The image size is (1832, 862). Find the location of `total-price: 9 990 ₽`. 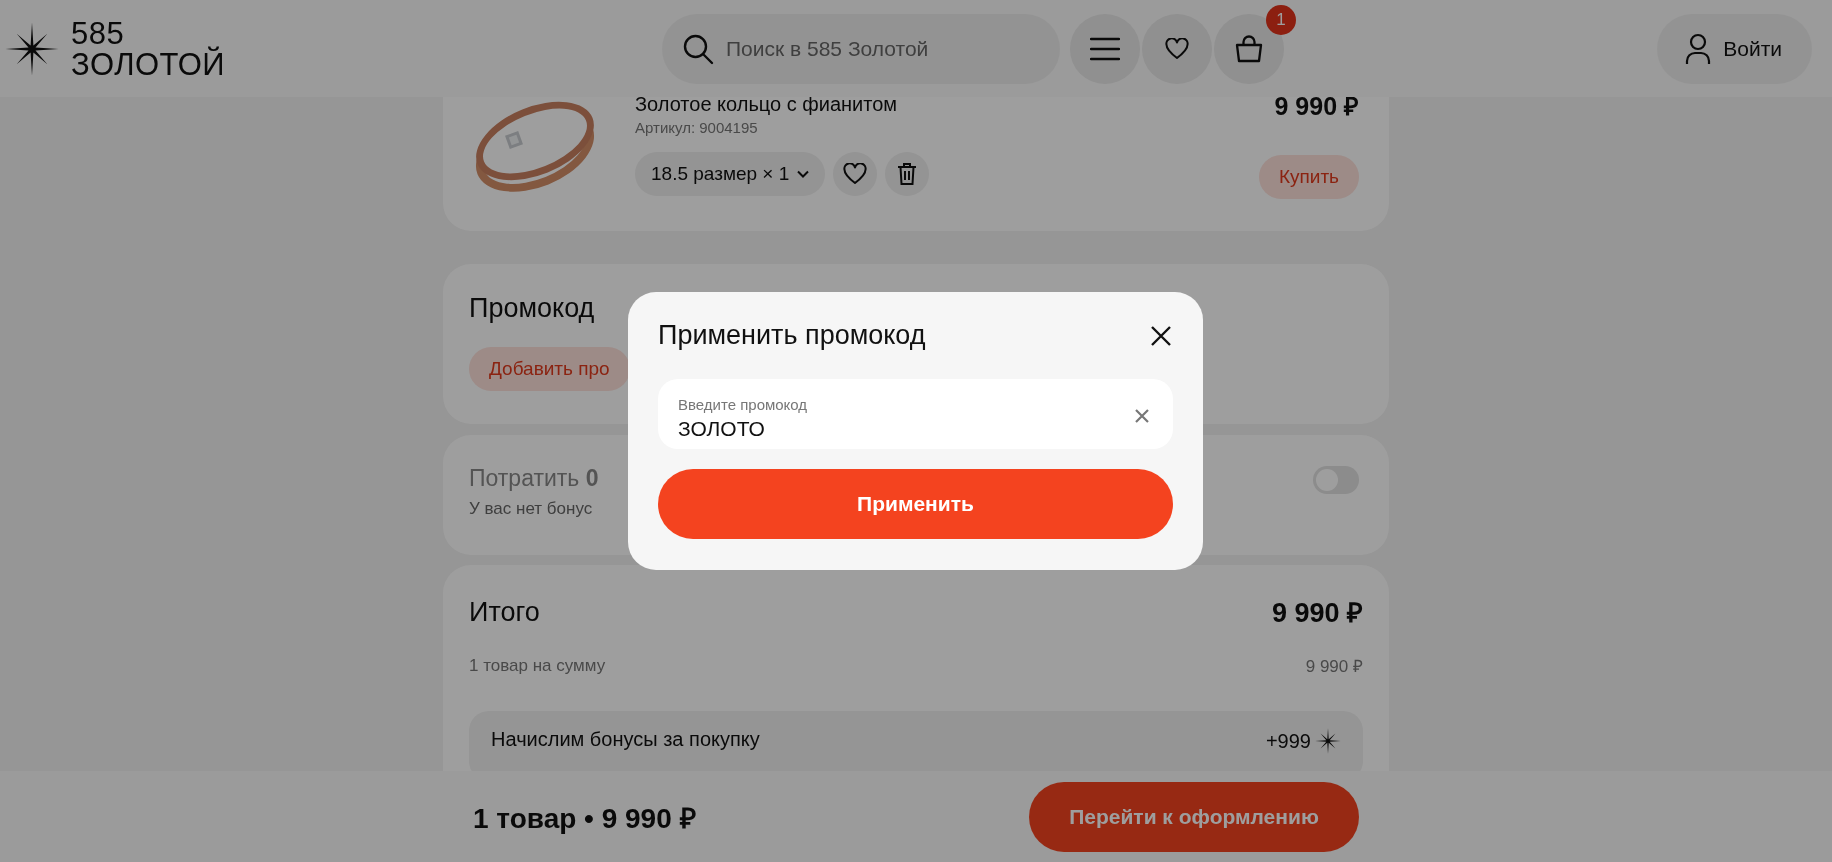

total-price: 9 990 ₽ is located at coordinates (1317, 613).